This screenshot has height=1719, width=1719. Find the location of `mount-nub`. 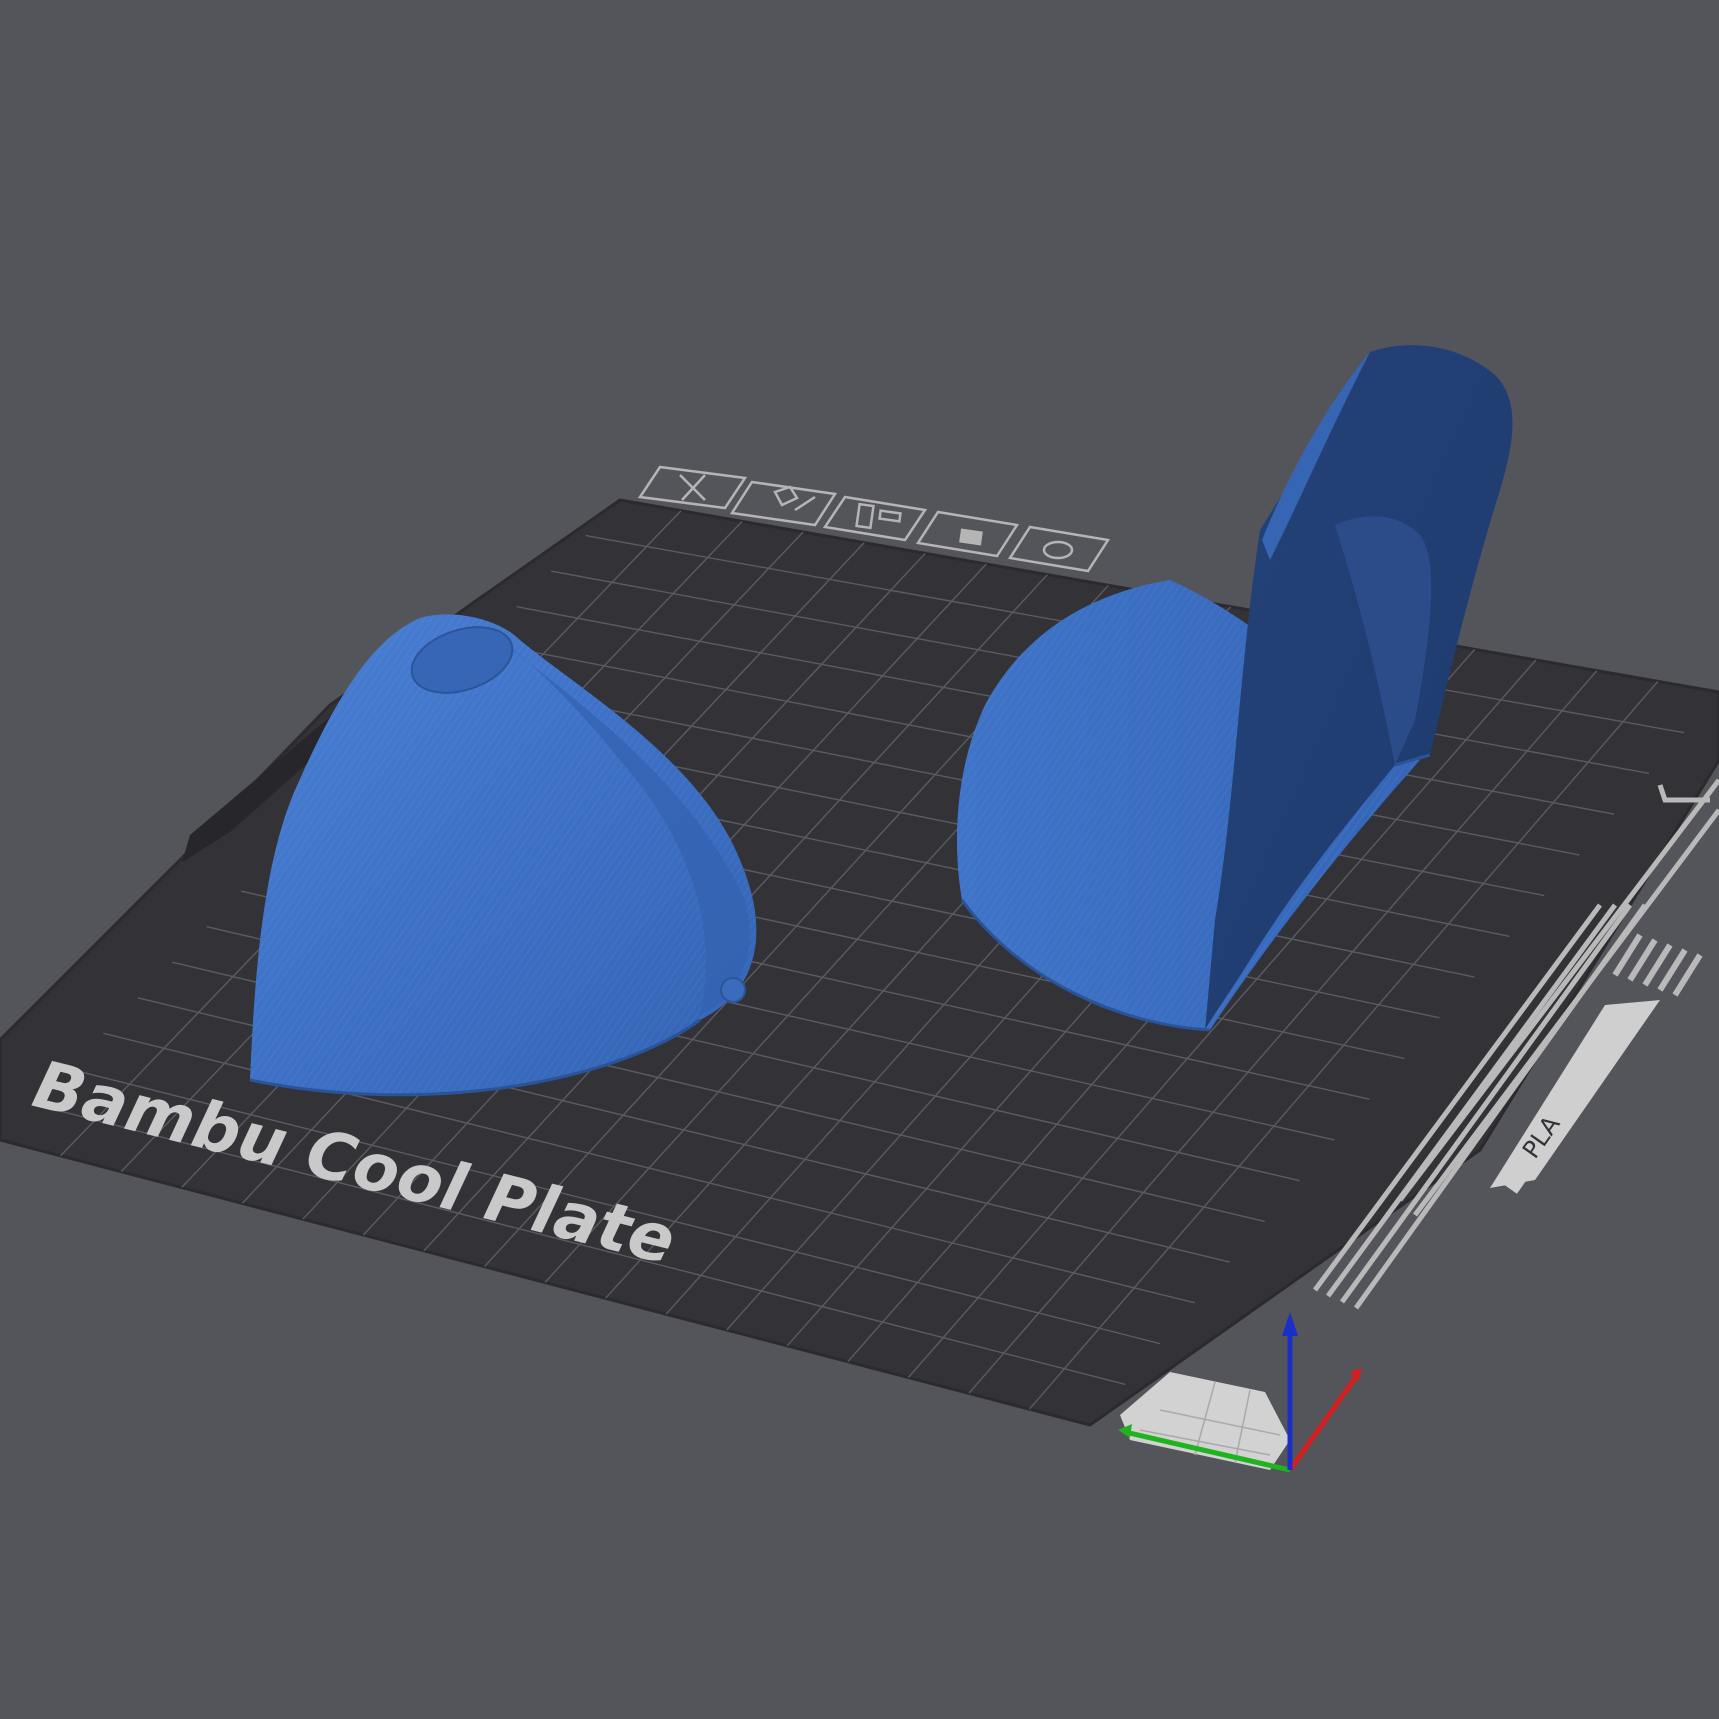

mount-nub is located at coordinates (733, 990).